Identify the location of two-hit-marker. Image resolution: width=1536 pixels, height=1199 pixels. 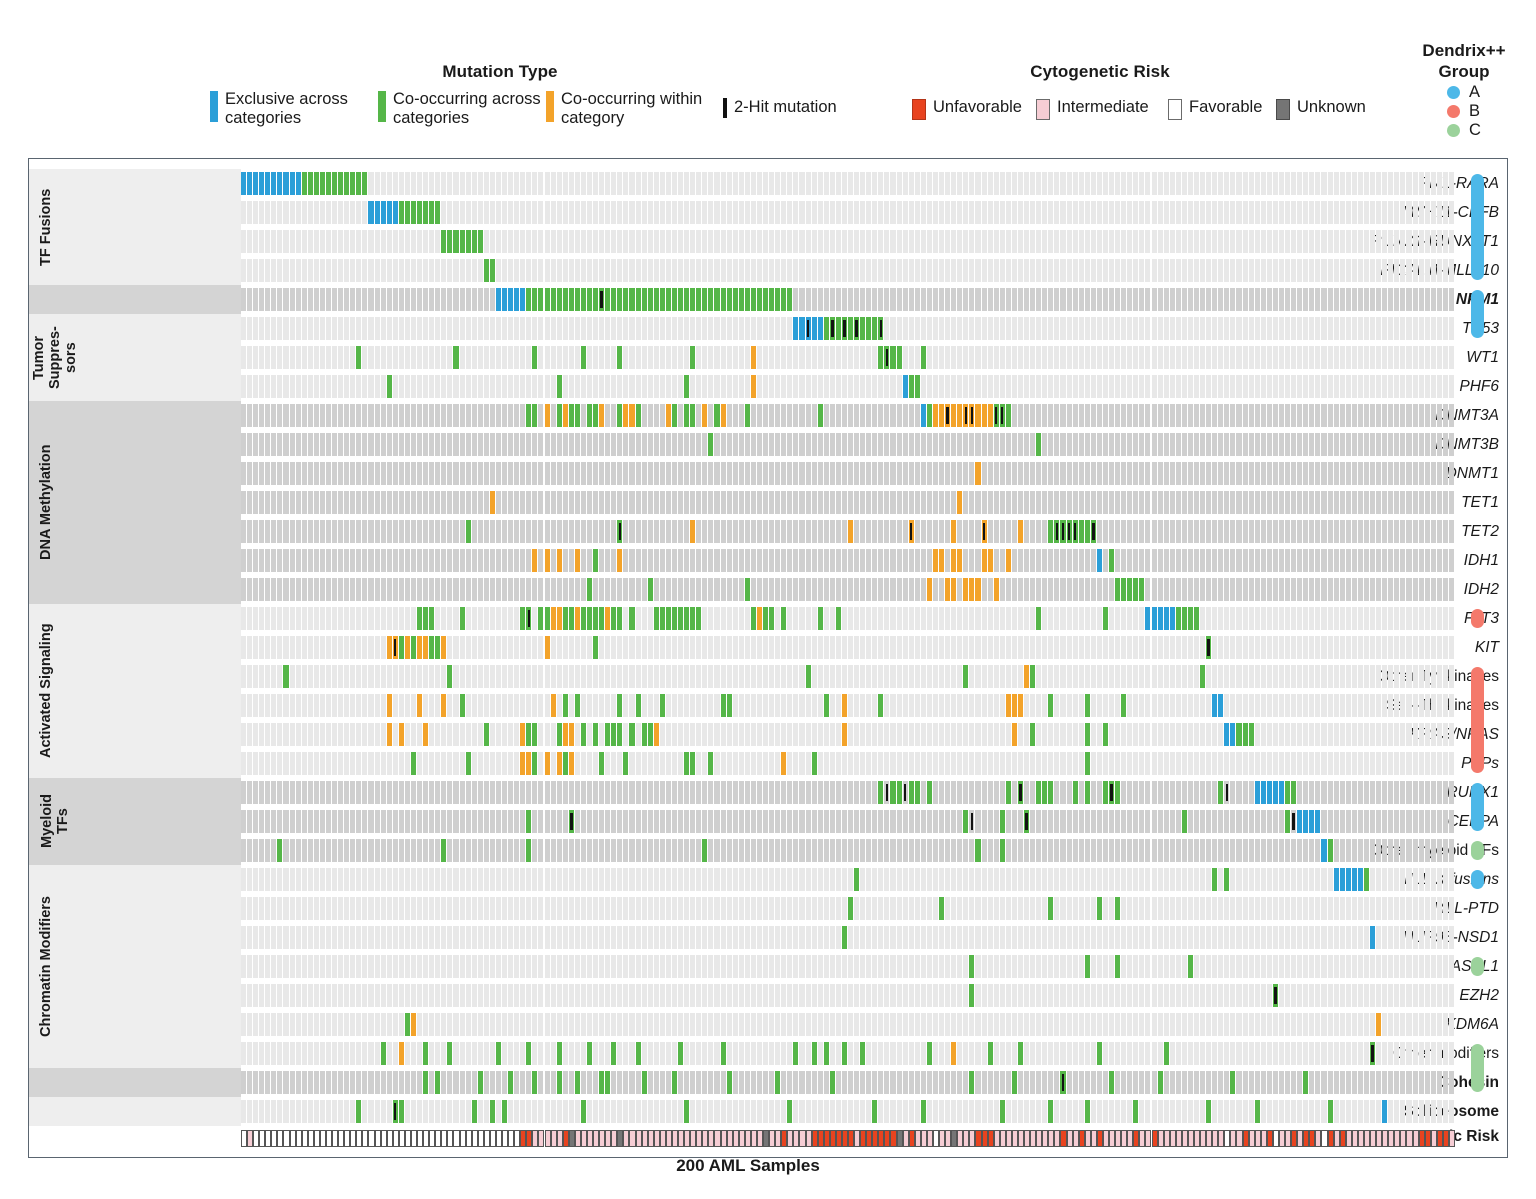
(972, 415).